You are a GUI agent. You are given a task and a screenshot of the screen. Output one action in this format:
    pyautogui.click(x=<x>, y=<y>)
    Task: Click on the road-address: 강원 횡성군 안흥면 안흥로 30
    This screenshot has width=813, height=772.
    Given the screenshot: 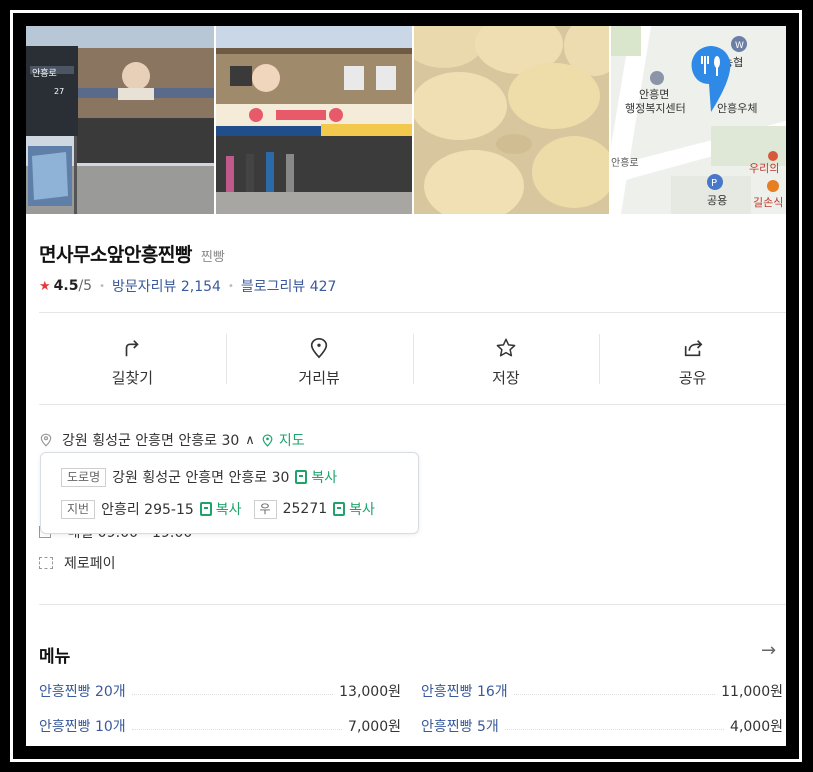 What is the action you would take?
    pyautogui.click(x=201, y=478)
    